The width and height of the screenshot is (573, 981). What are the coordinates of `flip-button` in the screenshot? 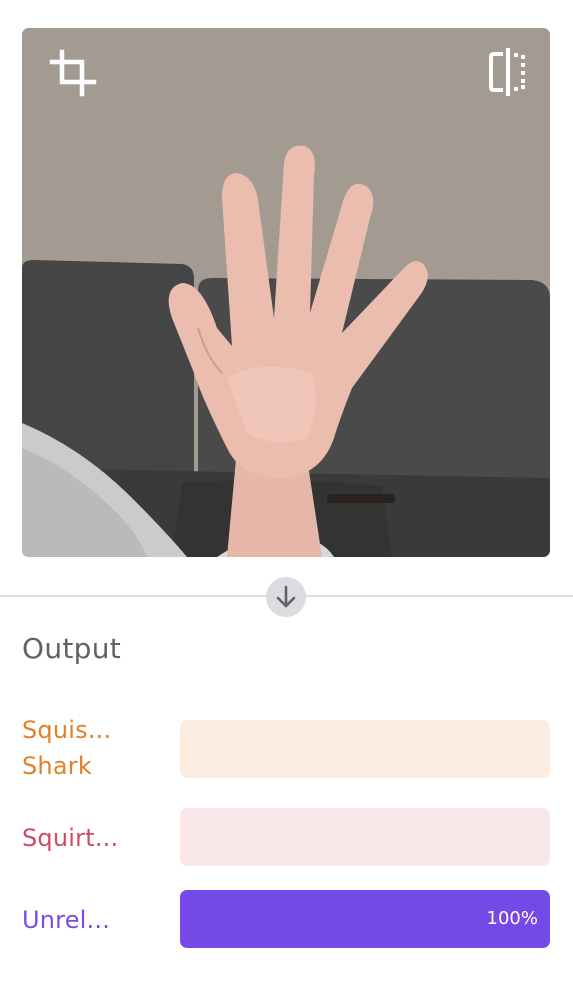 It's located at (508, 72).